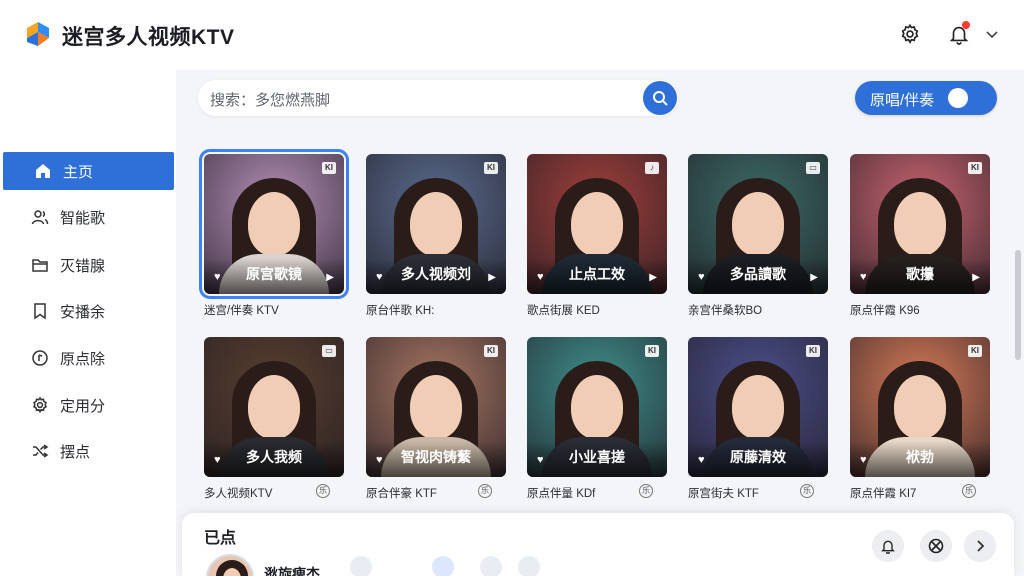 Image resolution: width=1024 pixels, height=576 pixels. I want to click on search-bar: 搜索：多您燃燕脚, so click(438, 98).